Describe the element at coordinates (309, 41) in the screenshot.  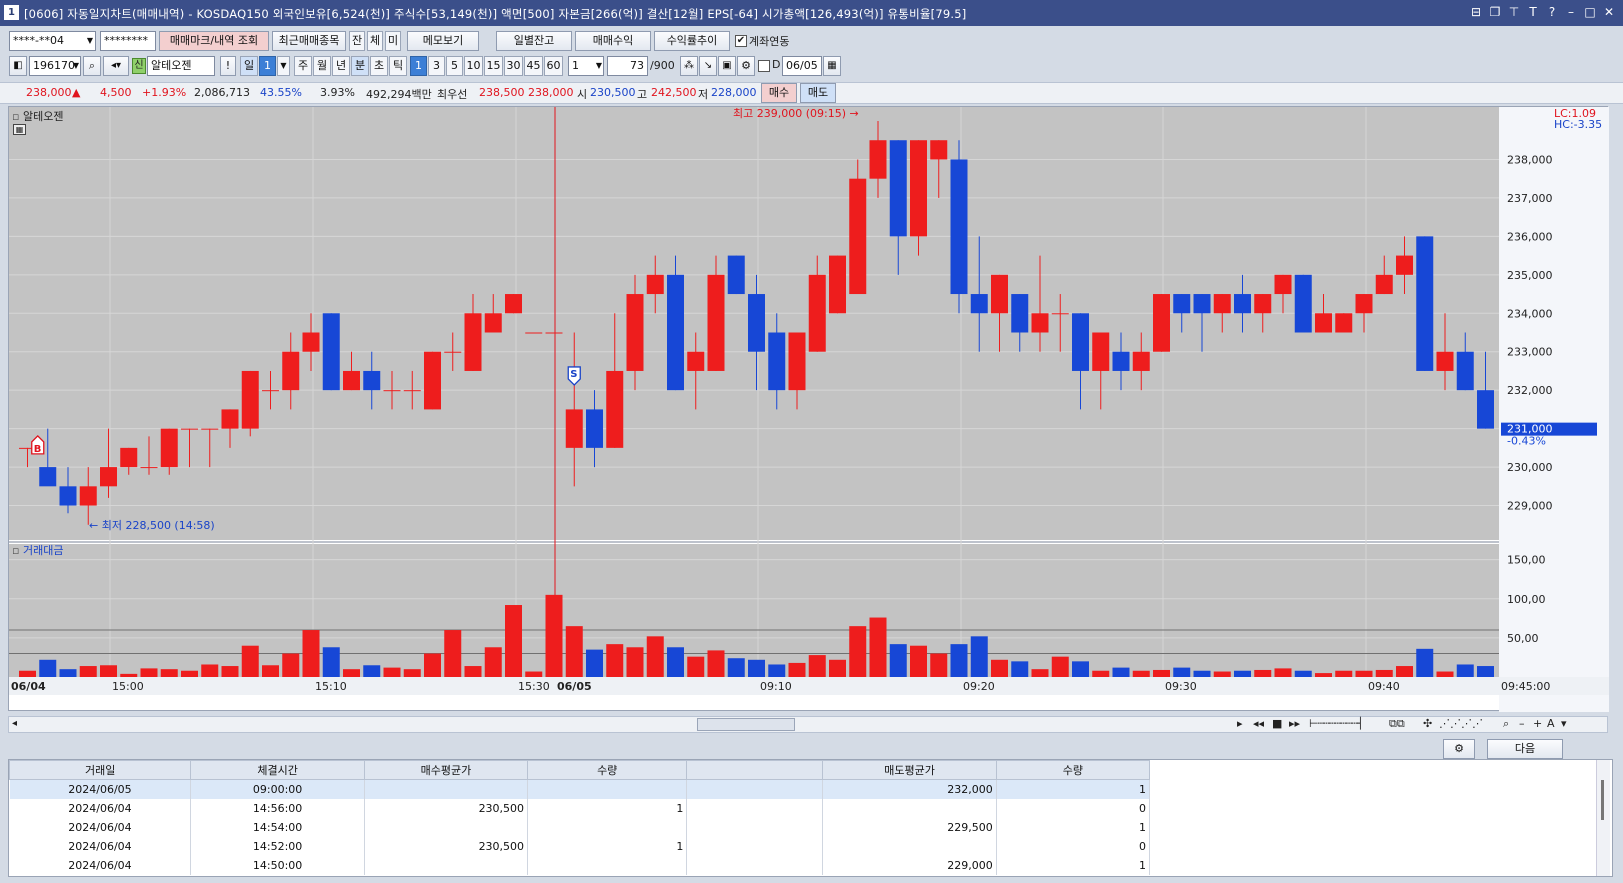
I see `recent-stocks-button: 최근매매종목` at that location.